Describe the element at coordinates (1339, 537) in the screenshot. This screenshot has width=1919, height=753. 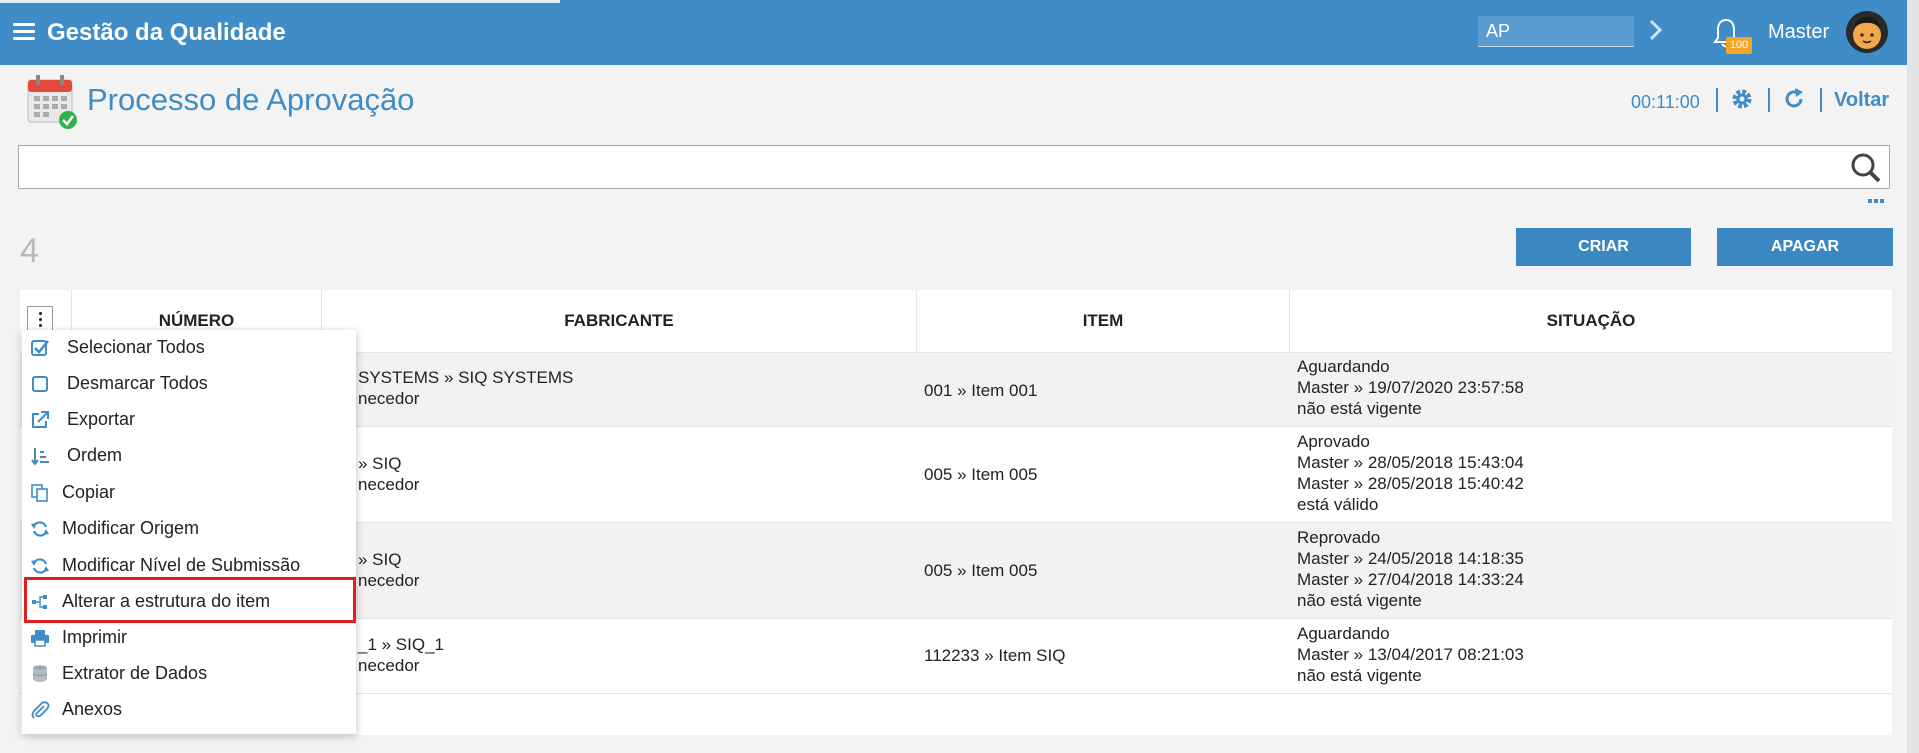
I see `situacao-line: Reprovado` at that location.